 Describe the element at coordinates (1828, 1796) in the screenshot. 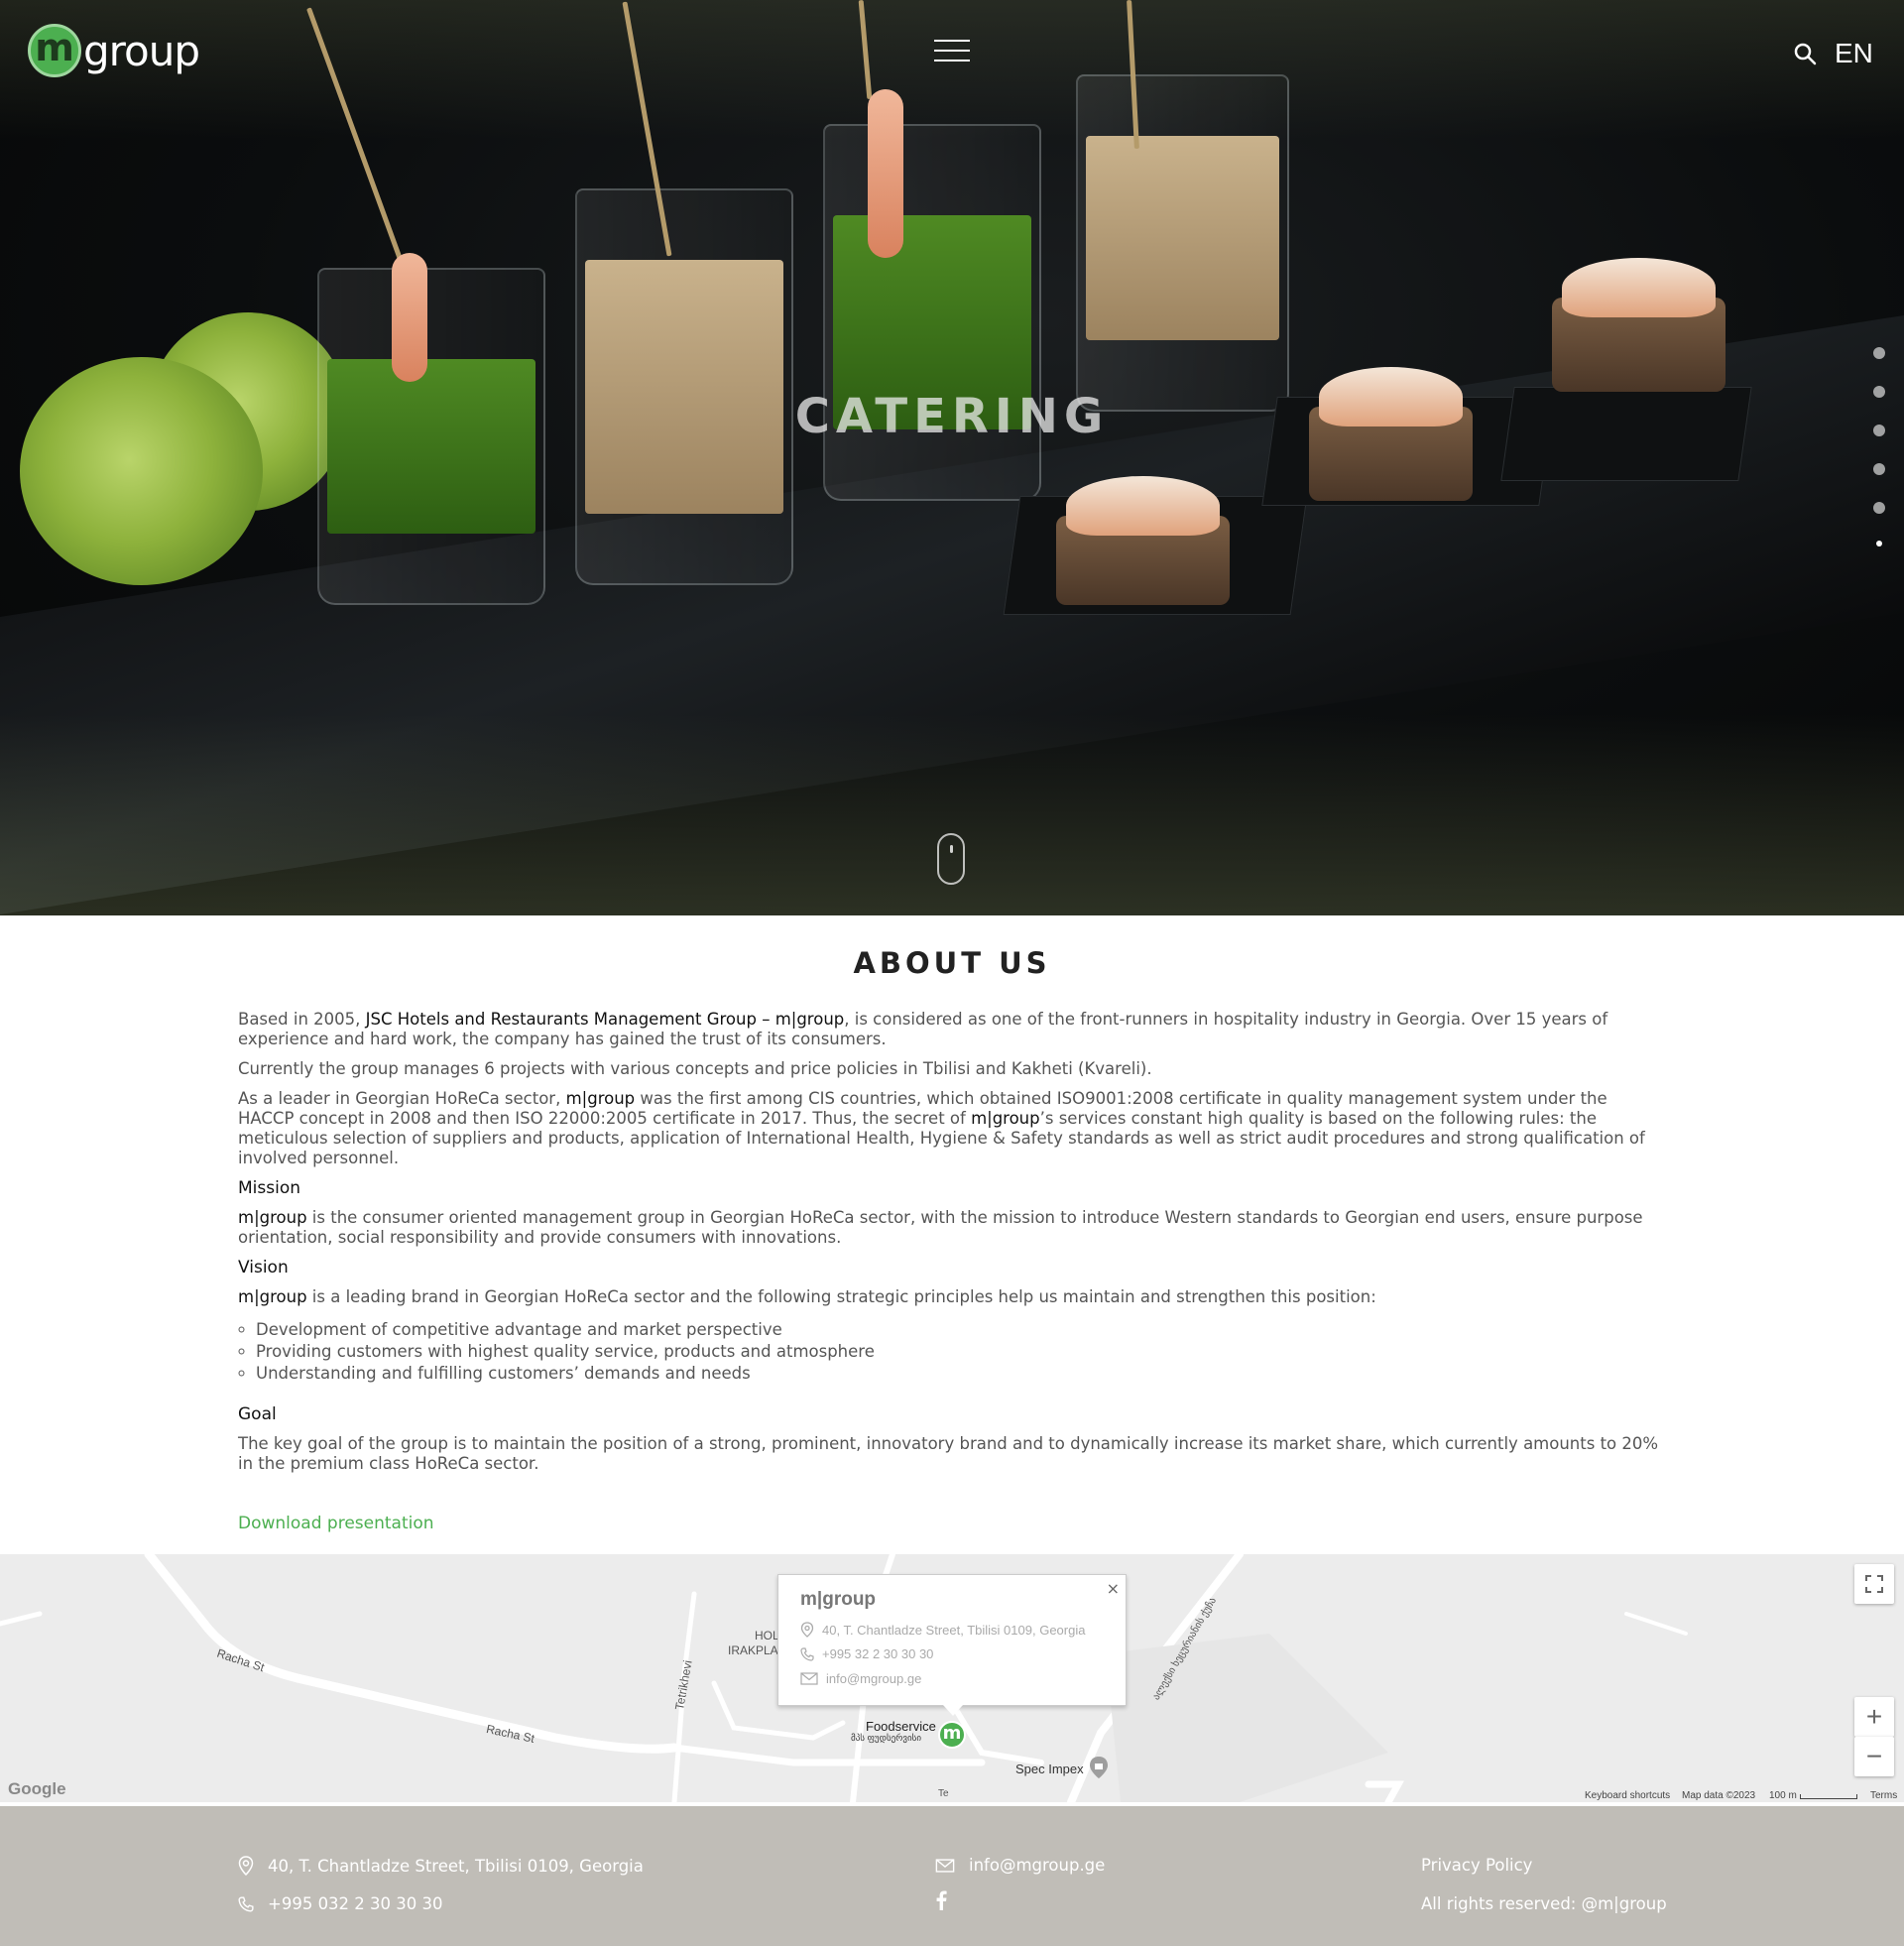

I see `map-scale-bar` at that location.